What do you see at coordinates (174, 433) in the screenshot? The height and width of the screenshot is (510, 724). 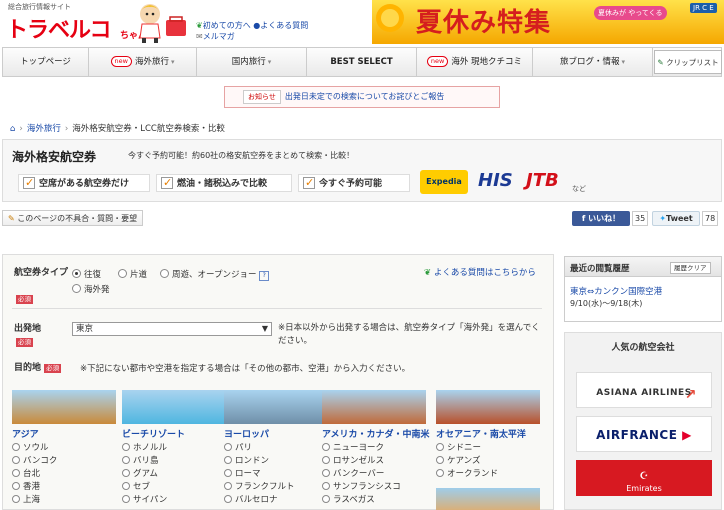 I see `region-title: ビーチリゾート` at bounding box center [174, 433].